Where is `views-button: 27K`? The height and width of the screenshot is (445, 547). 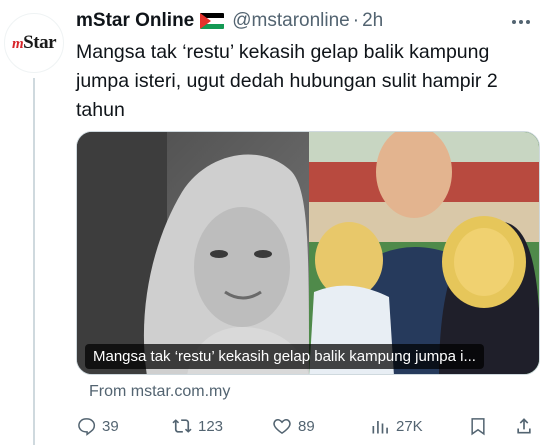 views-button: 27K is located at coordinates (396, 426).